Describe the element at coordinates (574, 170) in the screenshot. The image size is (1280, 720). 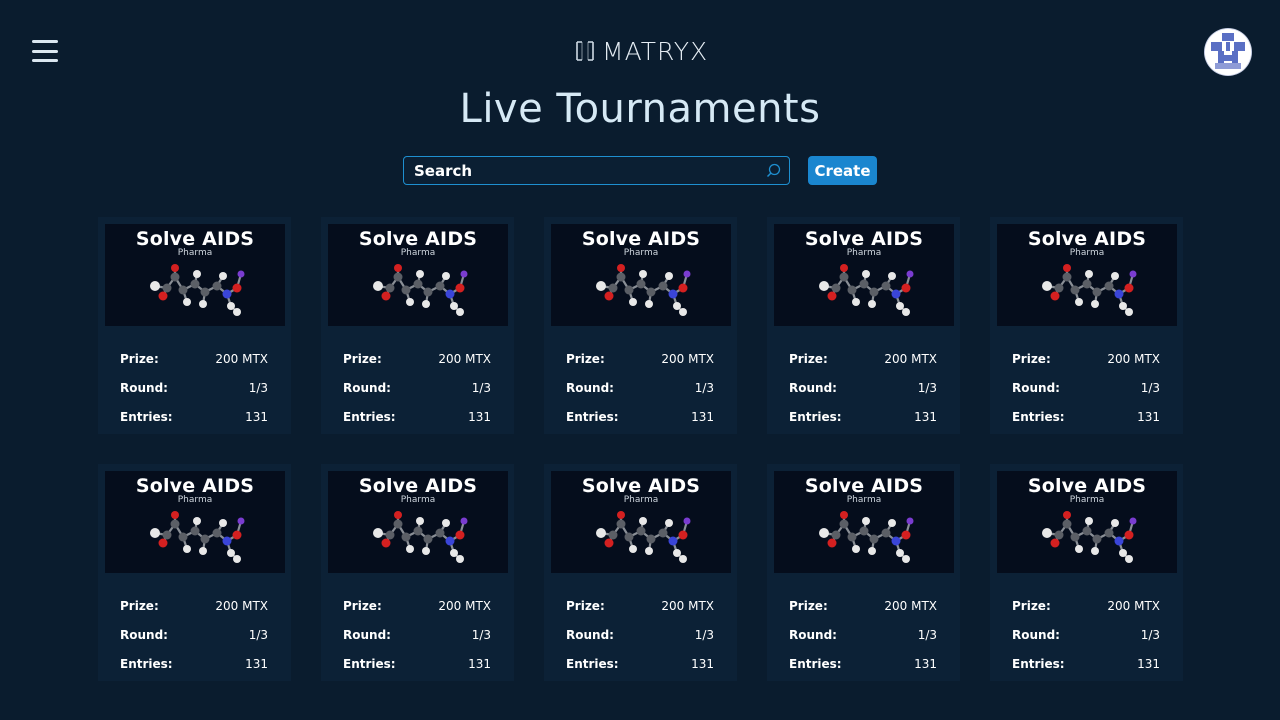
I see `search-input` at that location.